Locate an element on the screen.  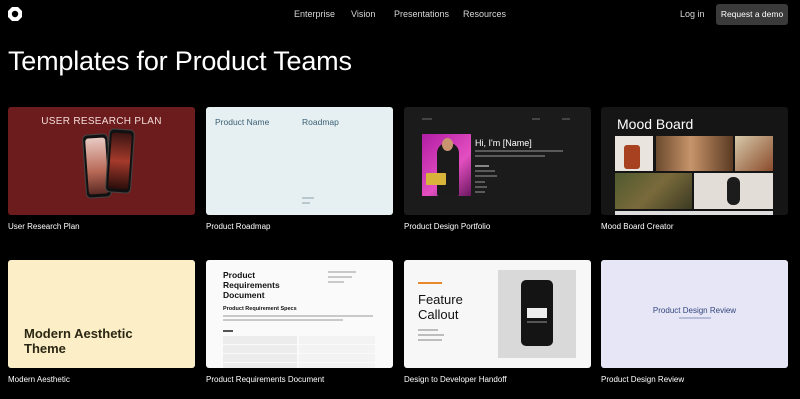
template-caption: Mood Board Creator is located at coordinates (637, 226).